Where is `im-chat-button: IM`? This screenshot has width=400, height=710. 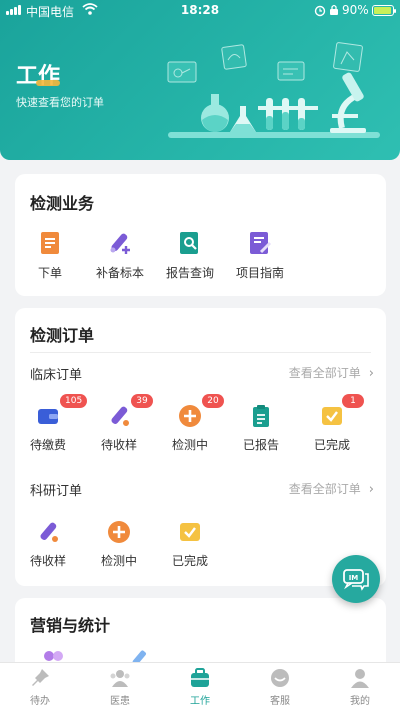 im-chat-button: IM is located at coordinates (356, 579).